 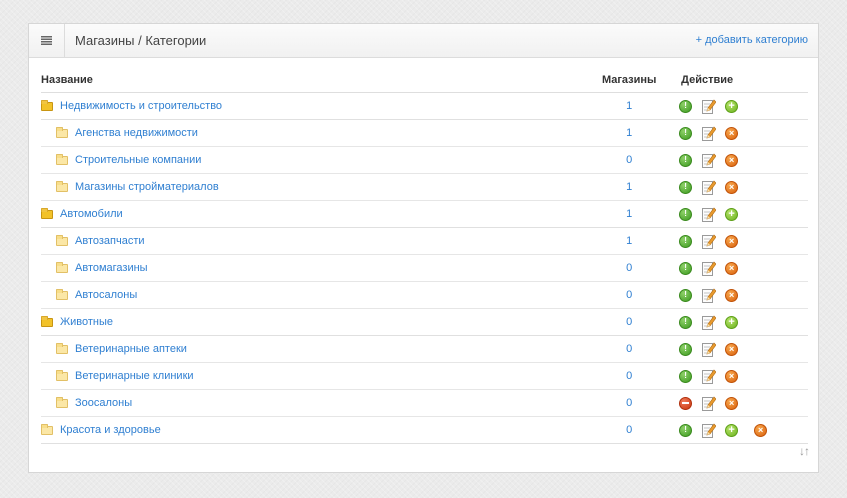 I want to click on category-link: Зоосалоны, so click(x=103, y=403).